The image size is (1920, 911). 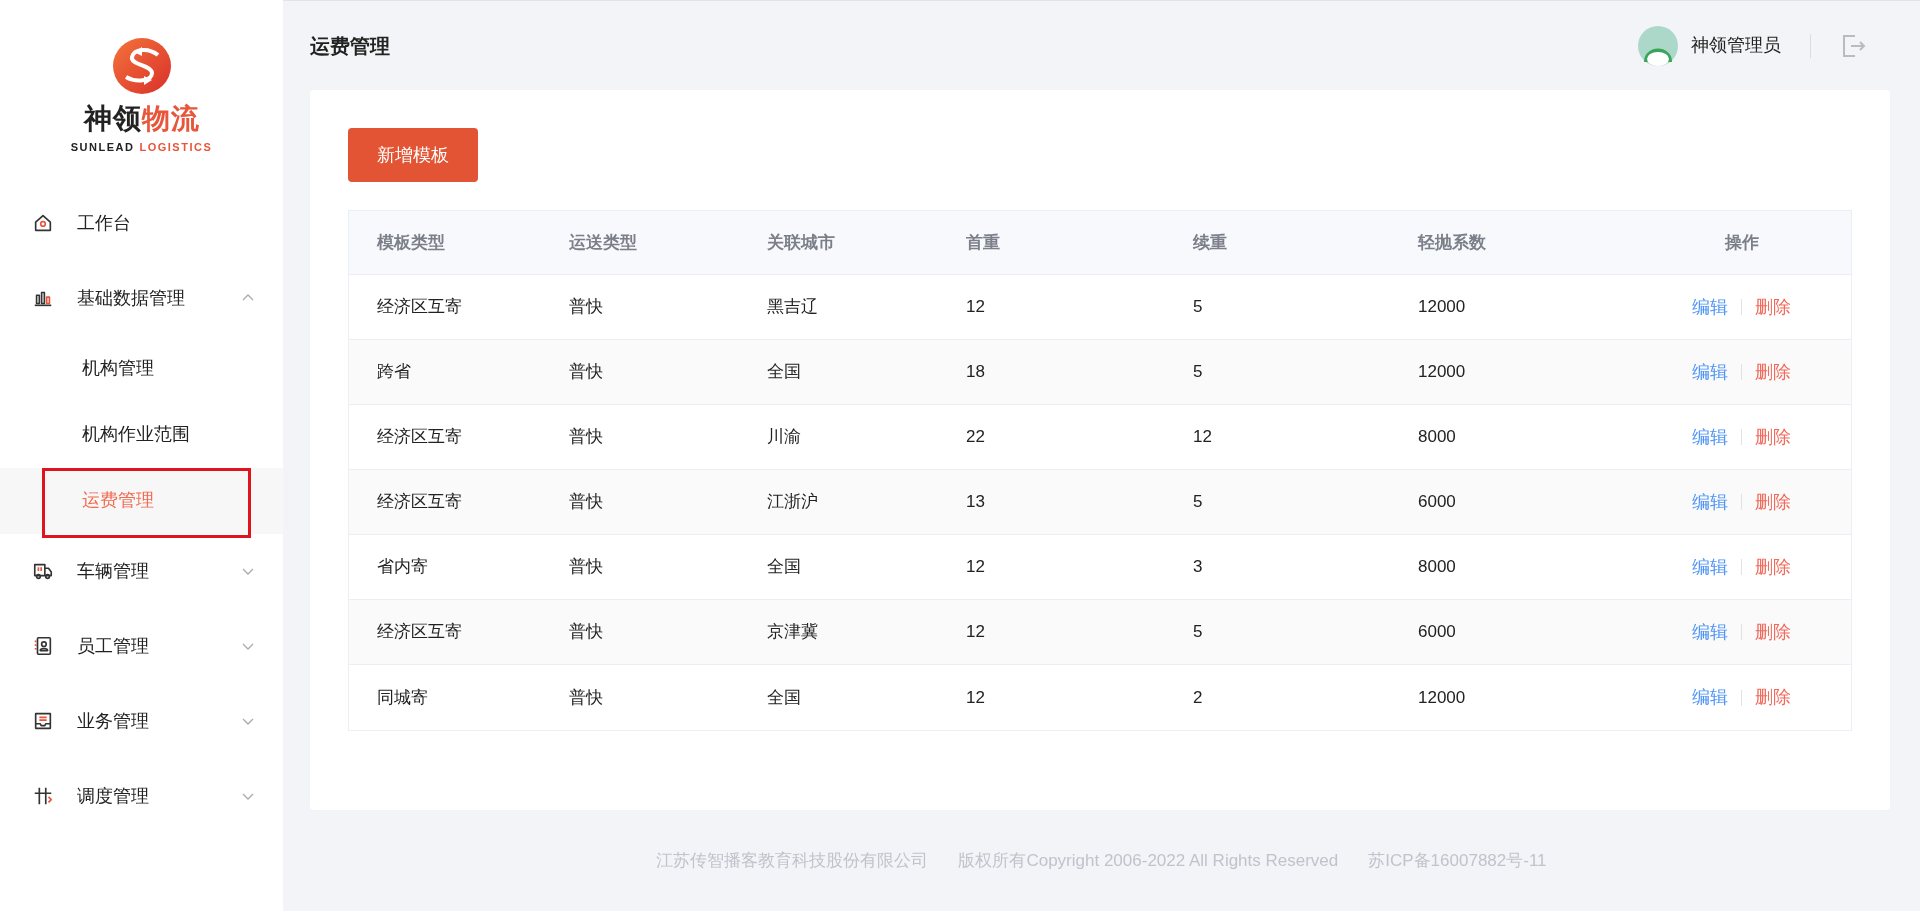 I want to click on column-header: 操作, so click(x=1741, y=242).